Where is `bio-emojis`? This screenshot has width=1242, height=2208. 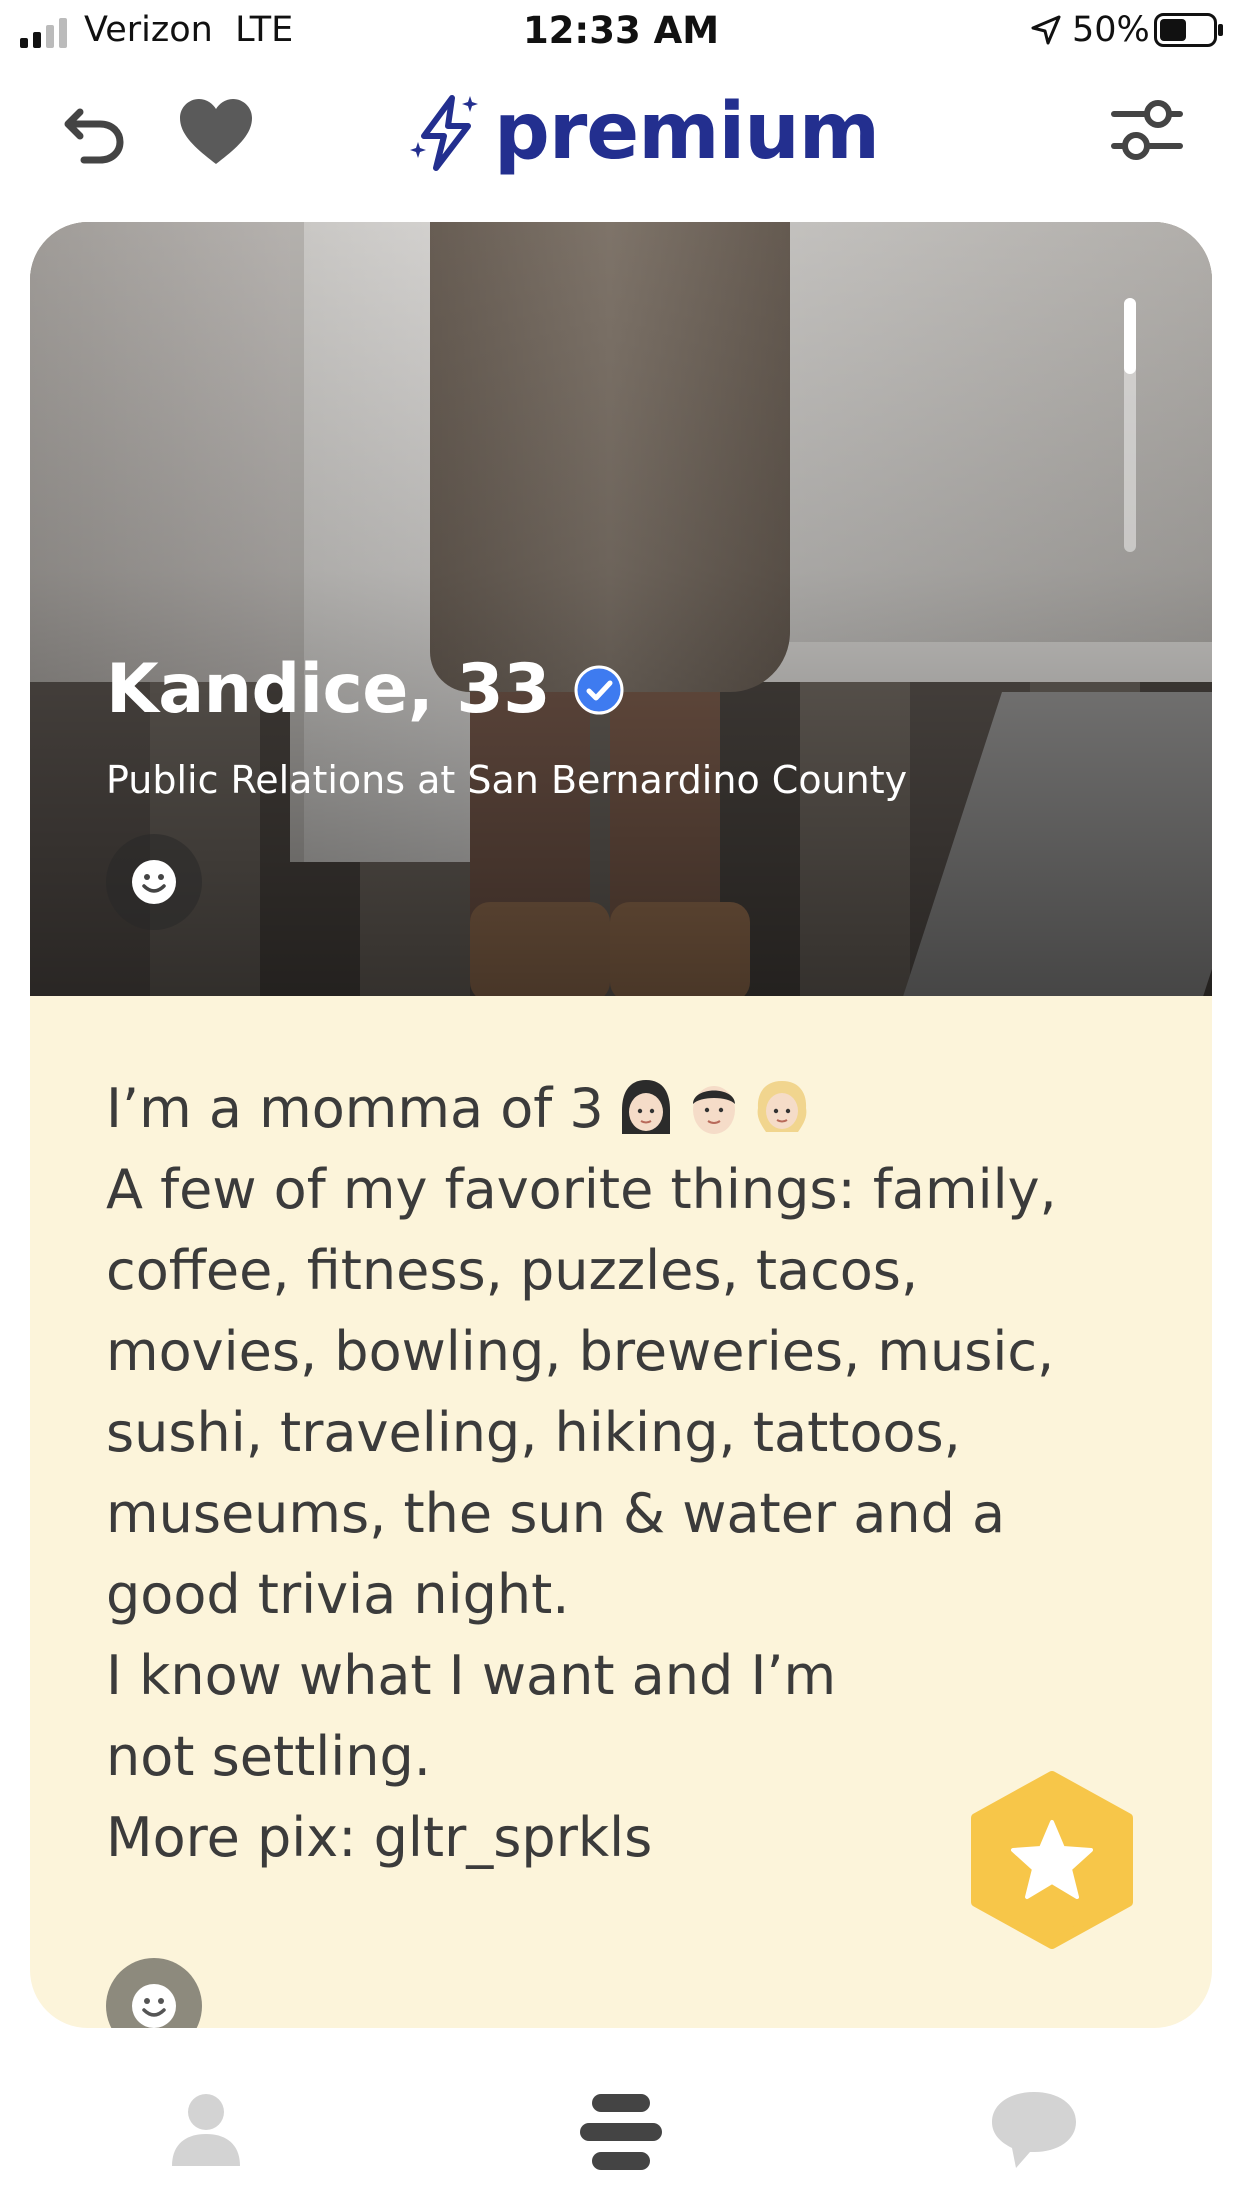
bio-emojis is located at coordinates (718, 1108).